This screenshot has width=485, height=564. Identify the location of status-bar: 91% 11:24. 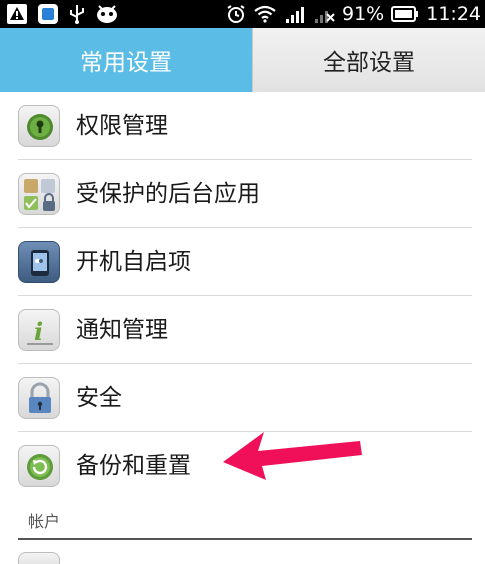
(242, 14).